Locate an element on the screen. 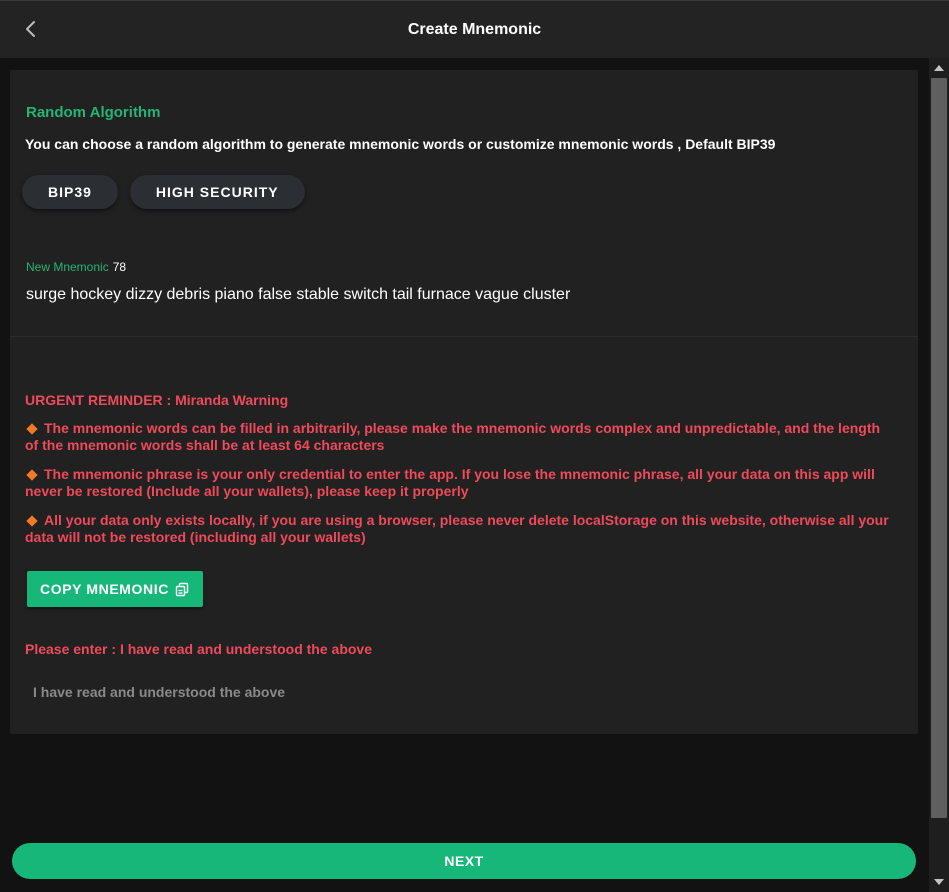 The height and width of the screenshot is (892, 949). scroll-down-arrow-icon is located at coordinates (939, 882).